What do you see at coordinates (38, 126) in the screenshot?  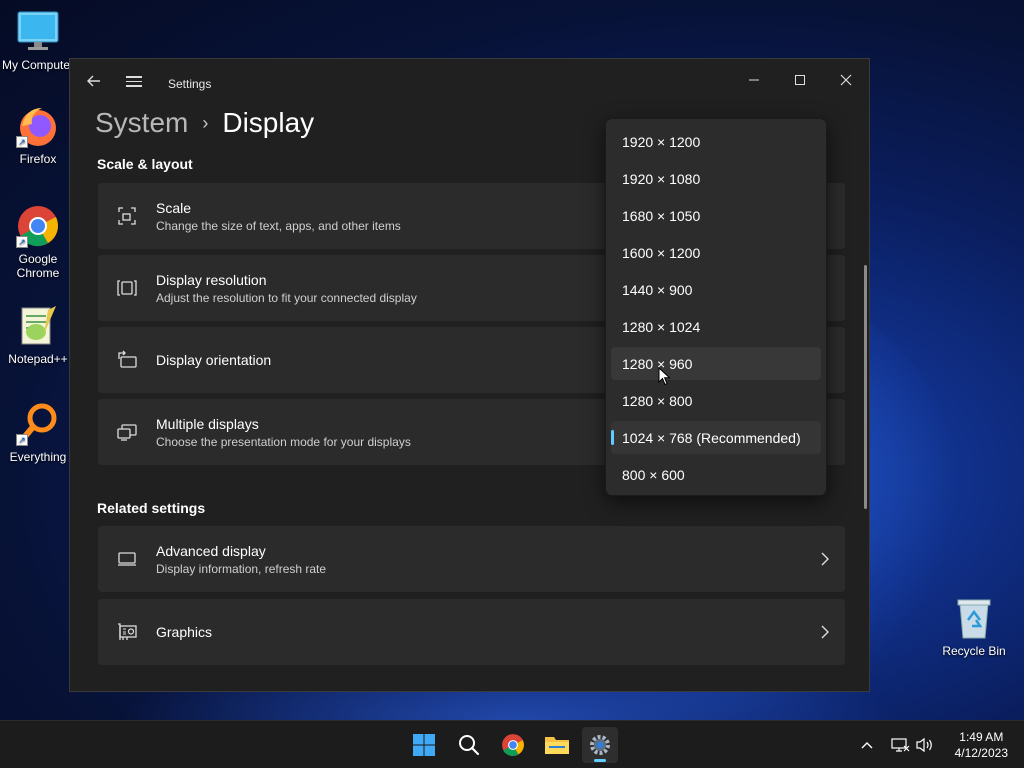 I see `firefox-icon: ↗` at bounding box center [38, 126].